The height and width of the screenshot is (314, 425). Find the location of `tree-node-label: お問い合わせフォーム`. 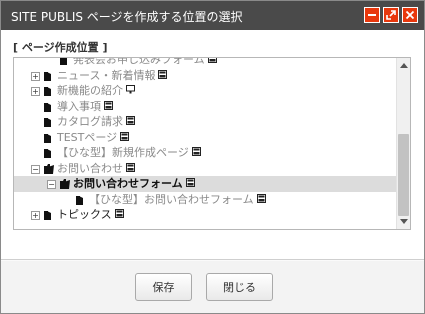

tree-node-label: お問い合わせフォーム is located at coordinates (134, 184).